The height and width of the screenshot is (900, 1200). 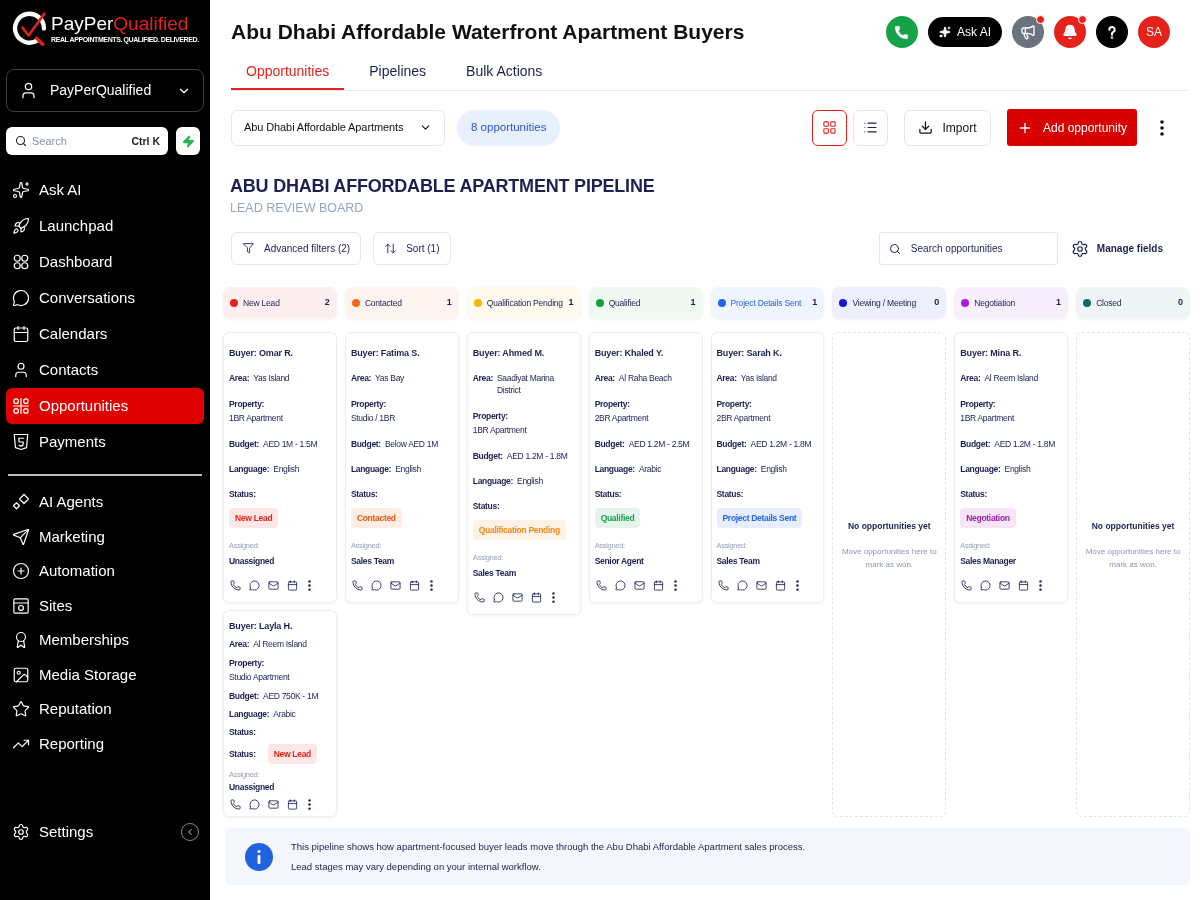 I want to click on browser-window-icon, so click(x=21, y=605).